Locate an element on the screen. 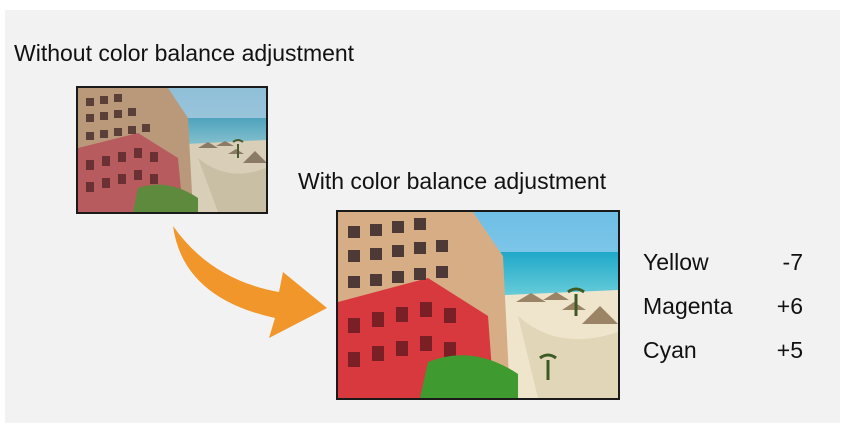 The width and height of the screenshot is (845, 430). setting-label: Magenta is located at coordinates (688, 305).